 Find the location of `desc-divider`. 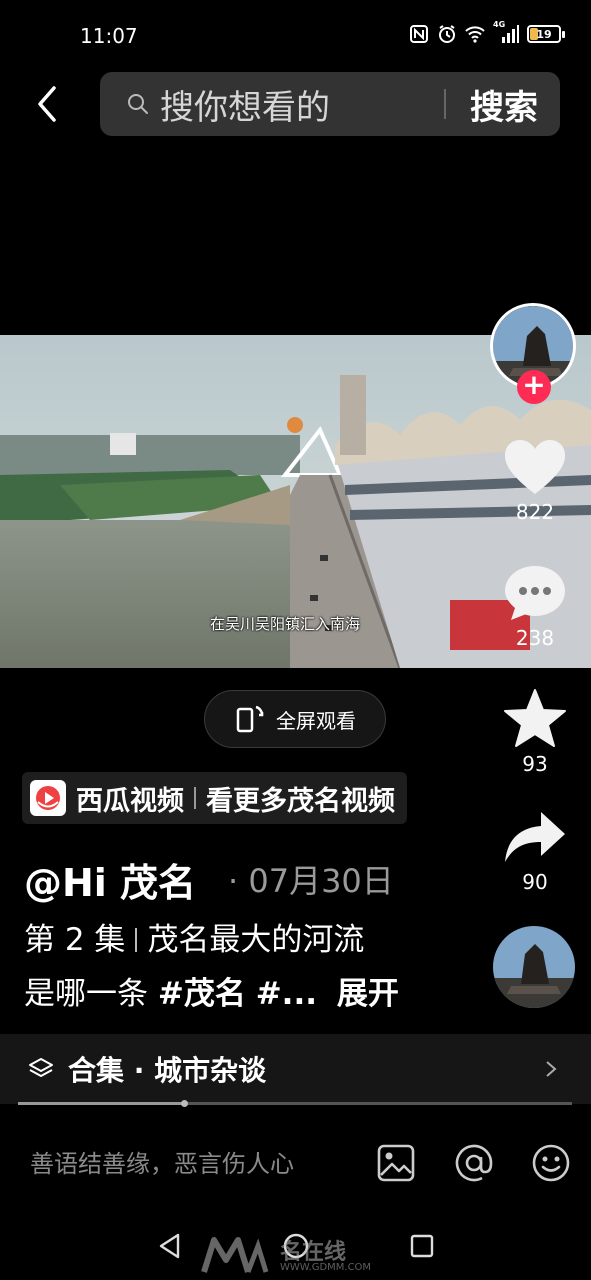

desc-divider is located at coordinates (136, 940).